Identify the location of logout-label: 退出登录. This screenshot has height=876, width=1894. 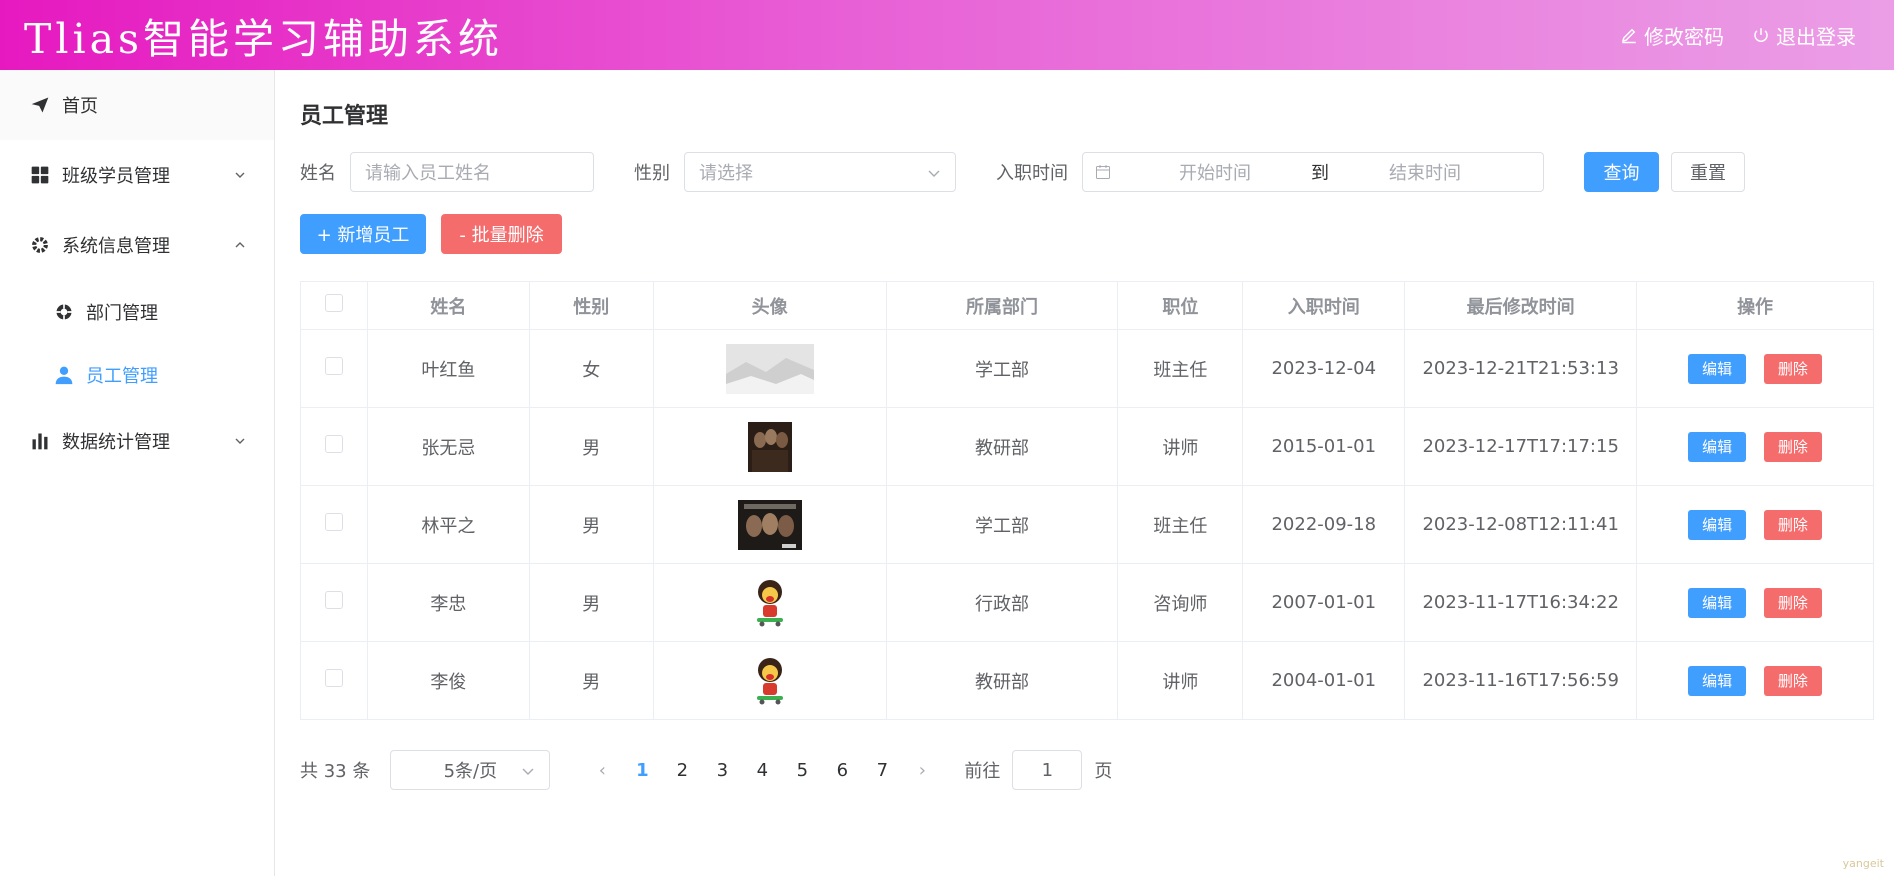
(1816, 36).